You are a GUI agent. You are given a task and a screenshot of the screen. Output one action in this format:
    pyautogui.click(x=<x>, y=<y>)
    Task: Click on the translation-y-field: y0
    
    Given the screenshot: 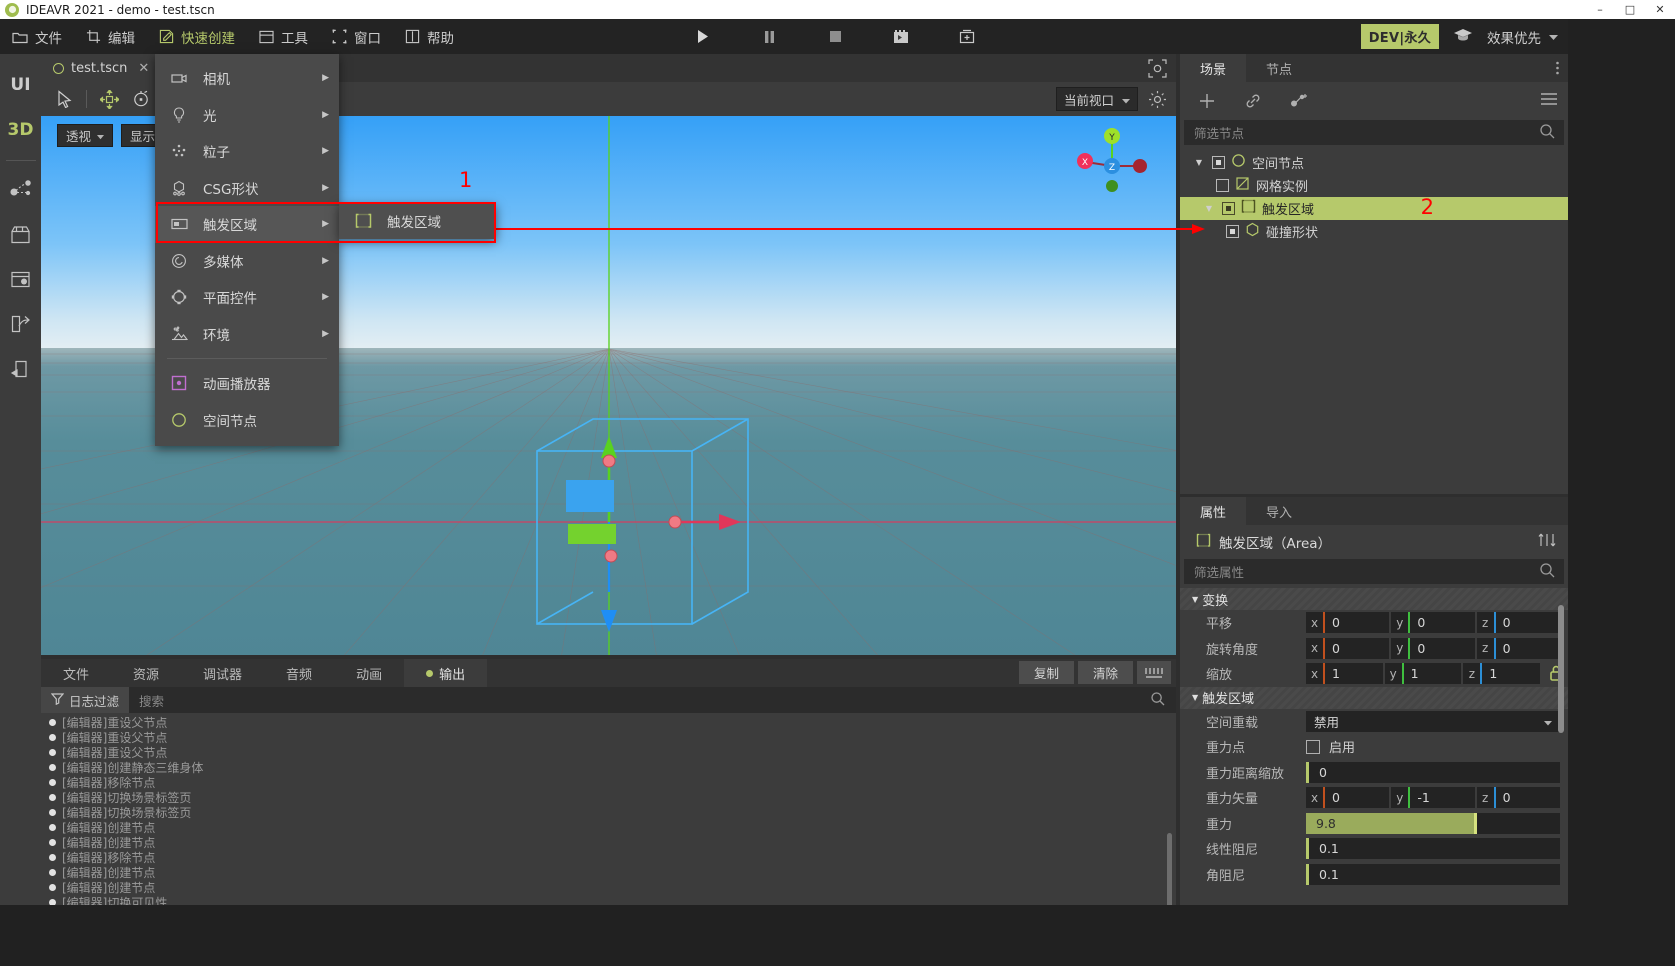 What is the action you would take?
    pyautogui.click(x=1433, y=623)
    